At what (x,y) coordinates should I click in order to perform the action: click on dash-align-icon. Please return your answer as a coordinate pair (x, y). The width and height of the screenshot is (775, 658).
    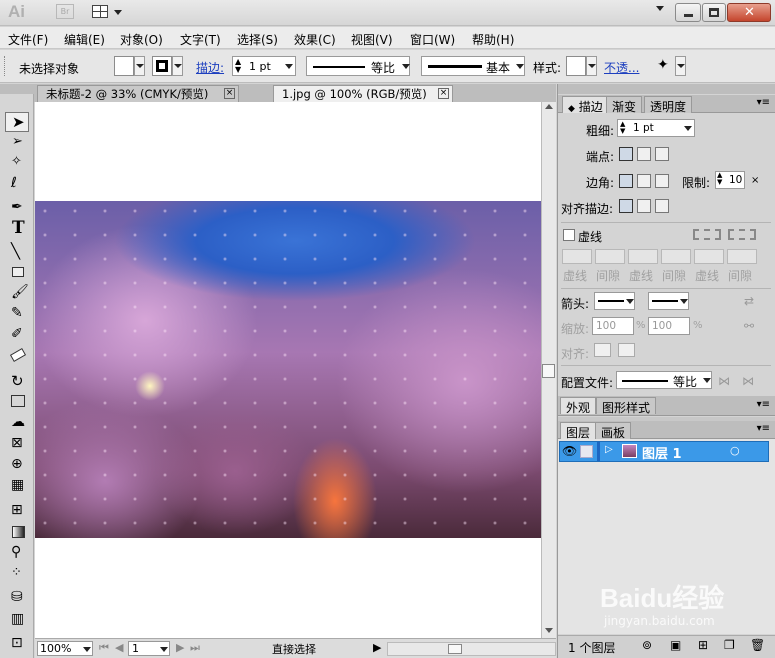
    Looking at the image, I should click on (742, 234).